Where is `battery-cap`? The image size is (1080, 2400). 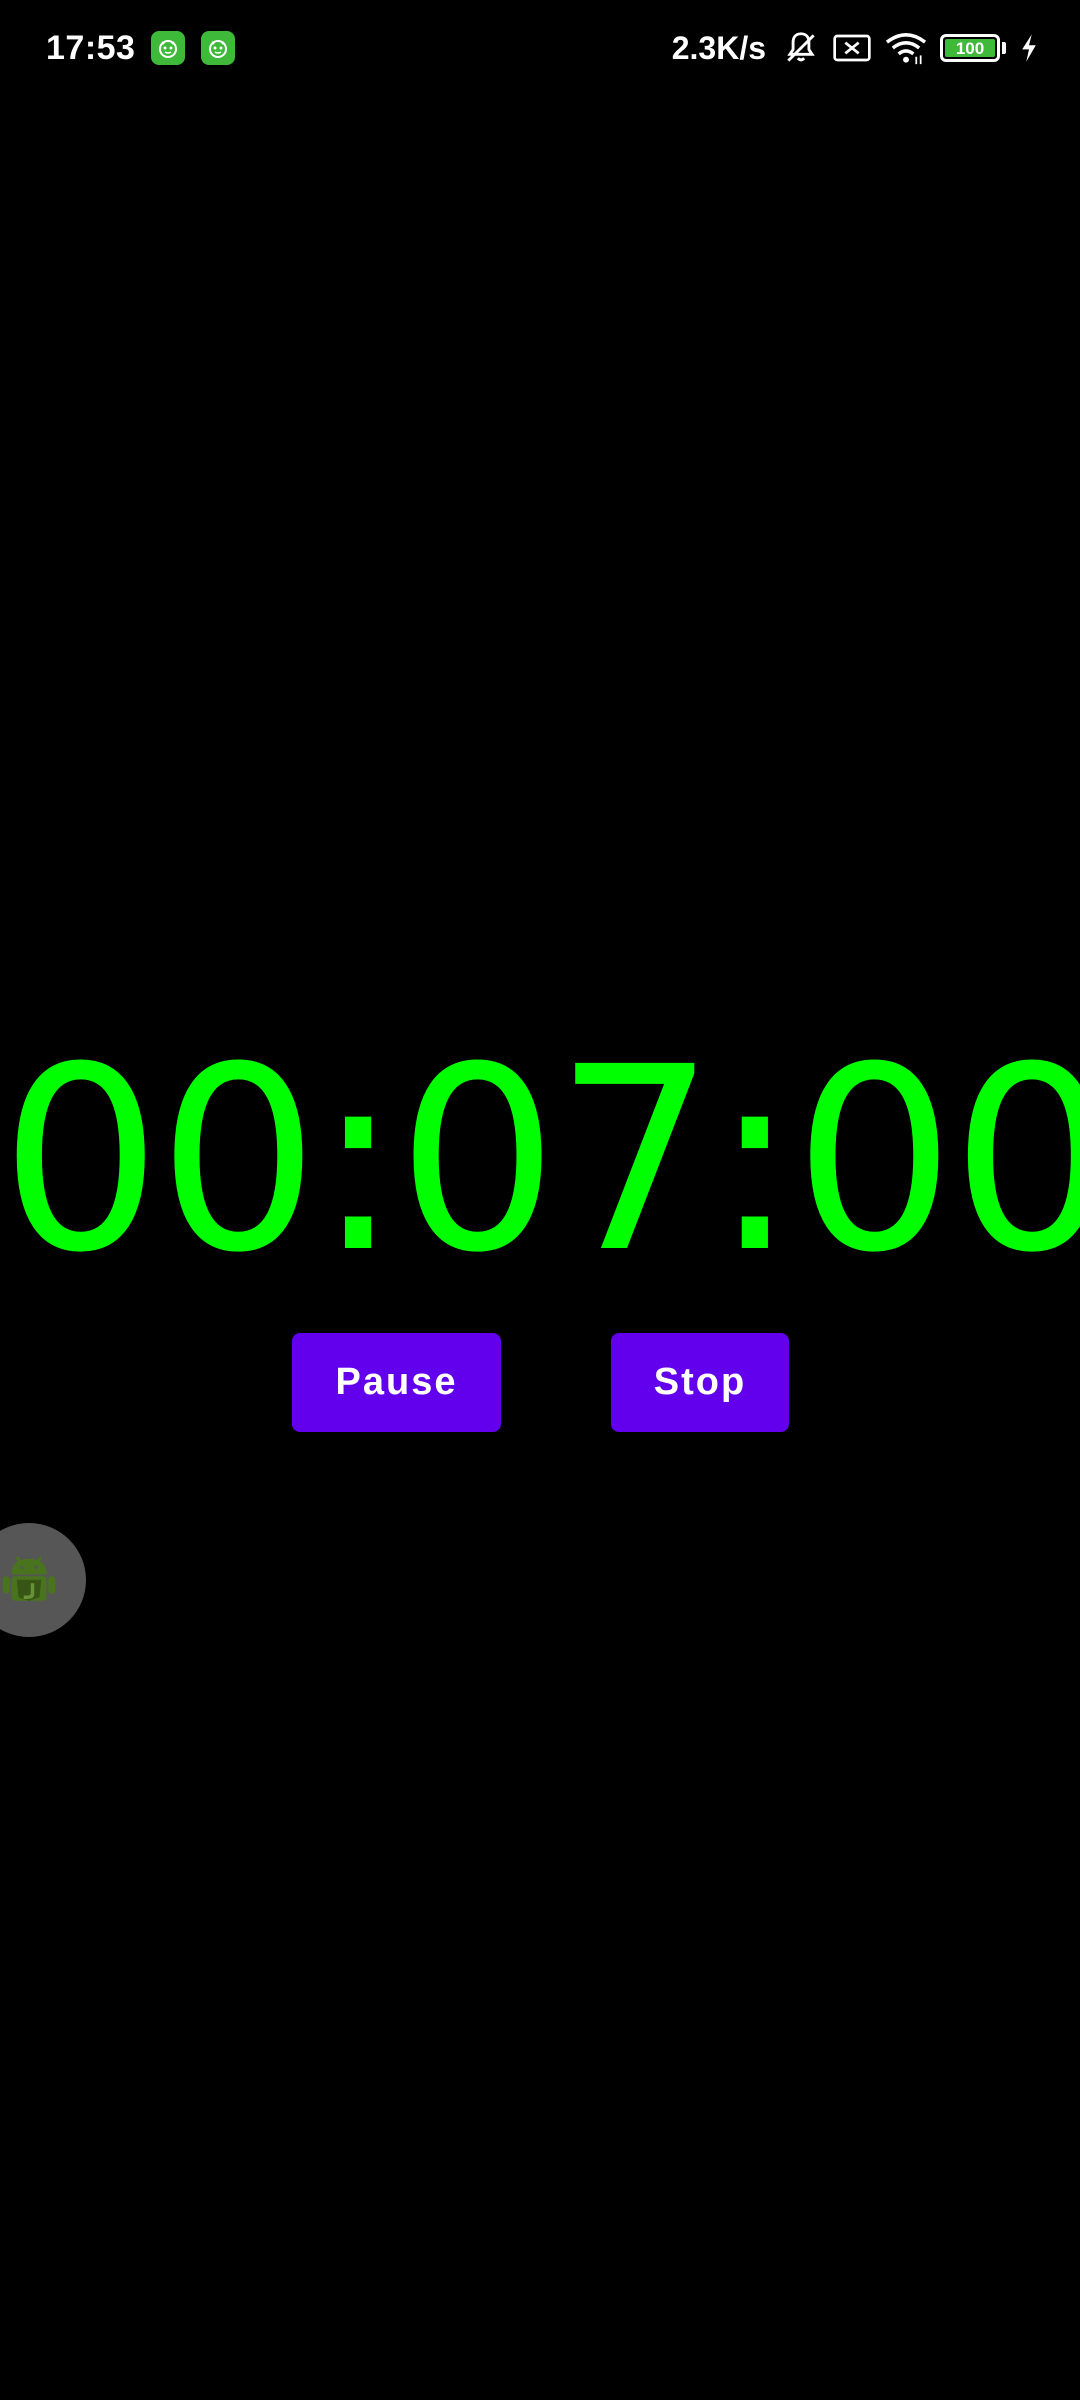 battery-cap is located at coordinates (1004, 48).